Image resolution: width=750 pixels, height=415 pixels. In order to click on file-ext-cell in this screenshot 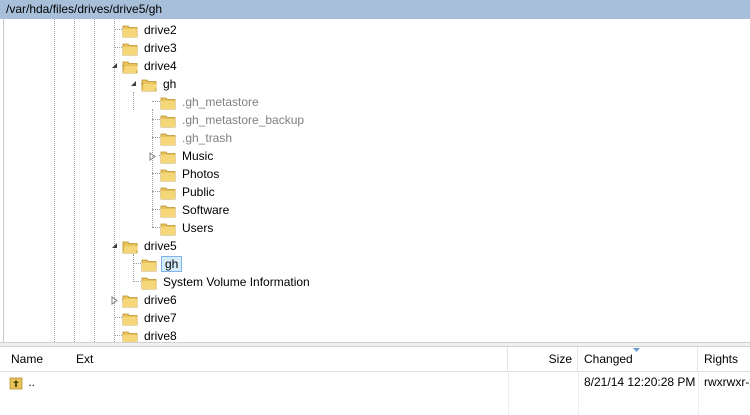, I will do `click(289, 382)`.